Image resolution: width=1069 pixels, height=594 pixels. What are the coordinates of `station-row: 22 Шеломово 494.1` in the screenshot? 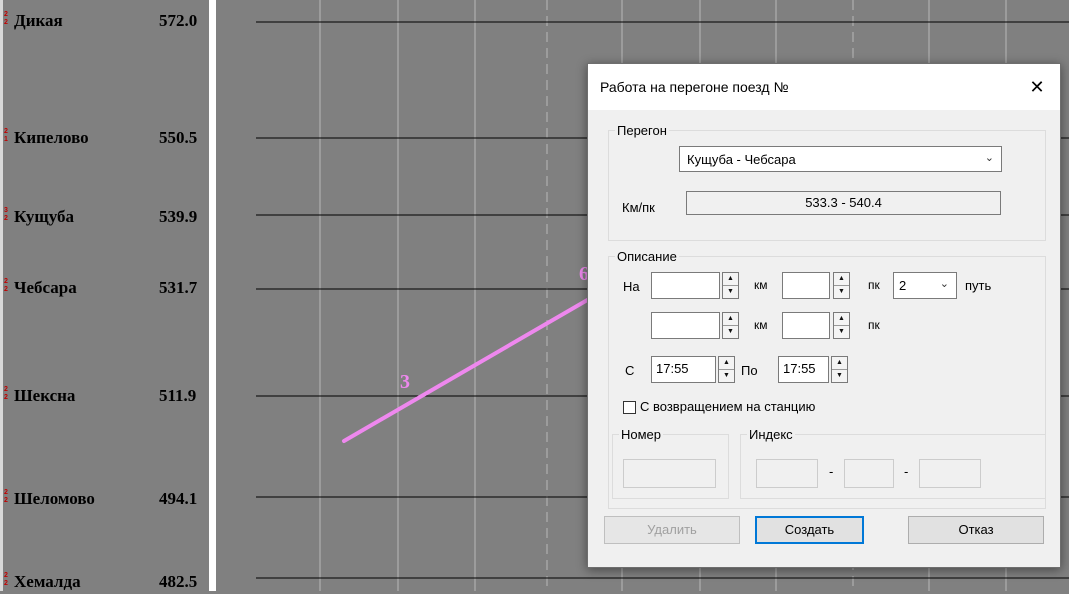 It's located at (106, 499).